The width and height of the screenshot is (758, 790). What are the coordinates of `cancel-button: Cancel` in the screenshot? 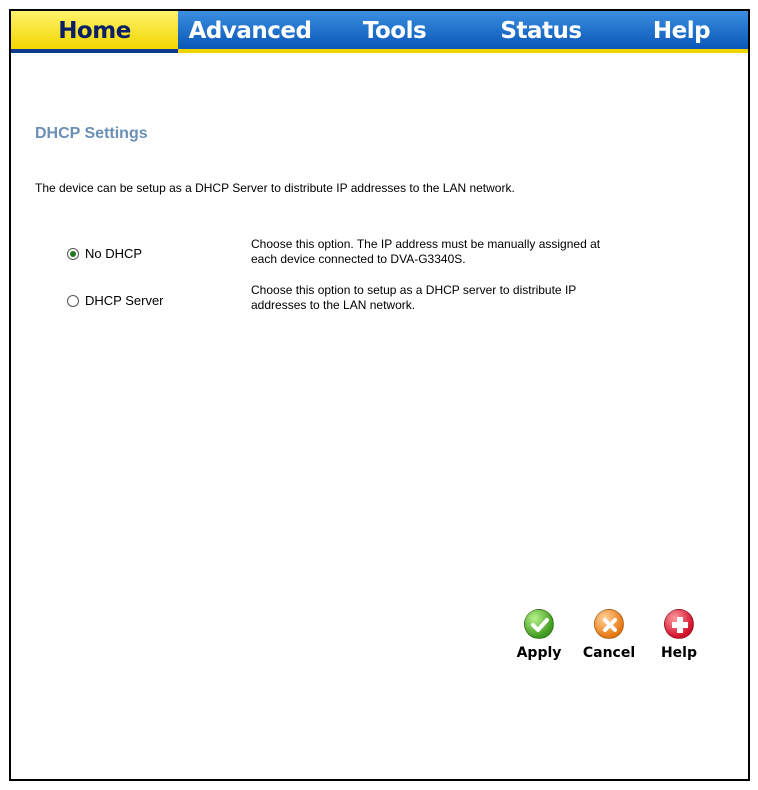 It's located at (609, 635).